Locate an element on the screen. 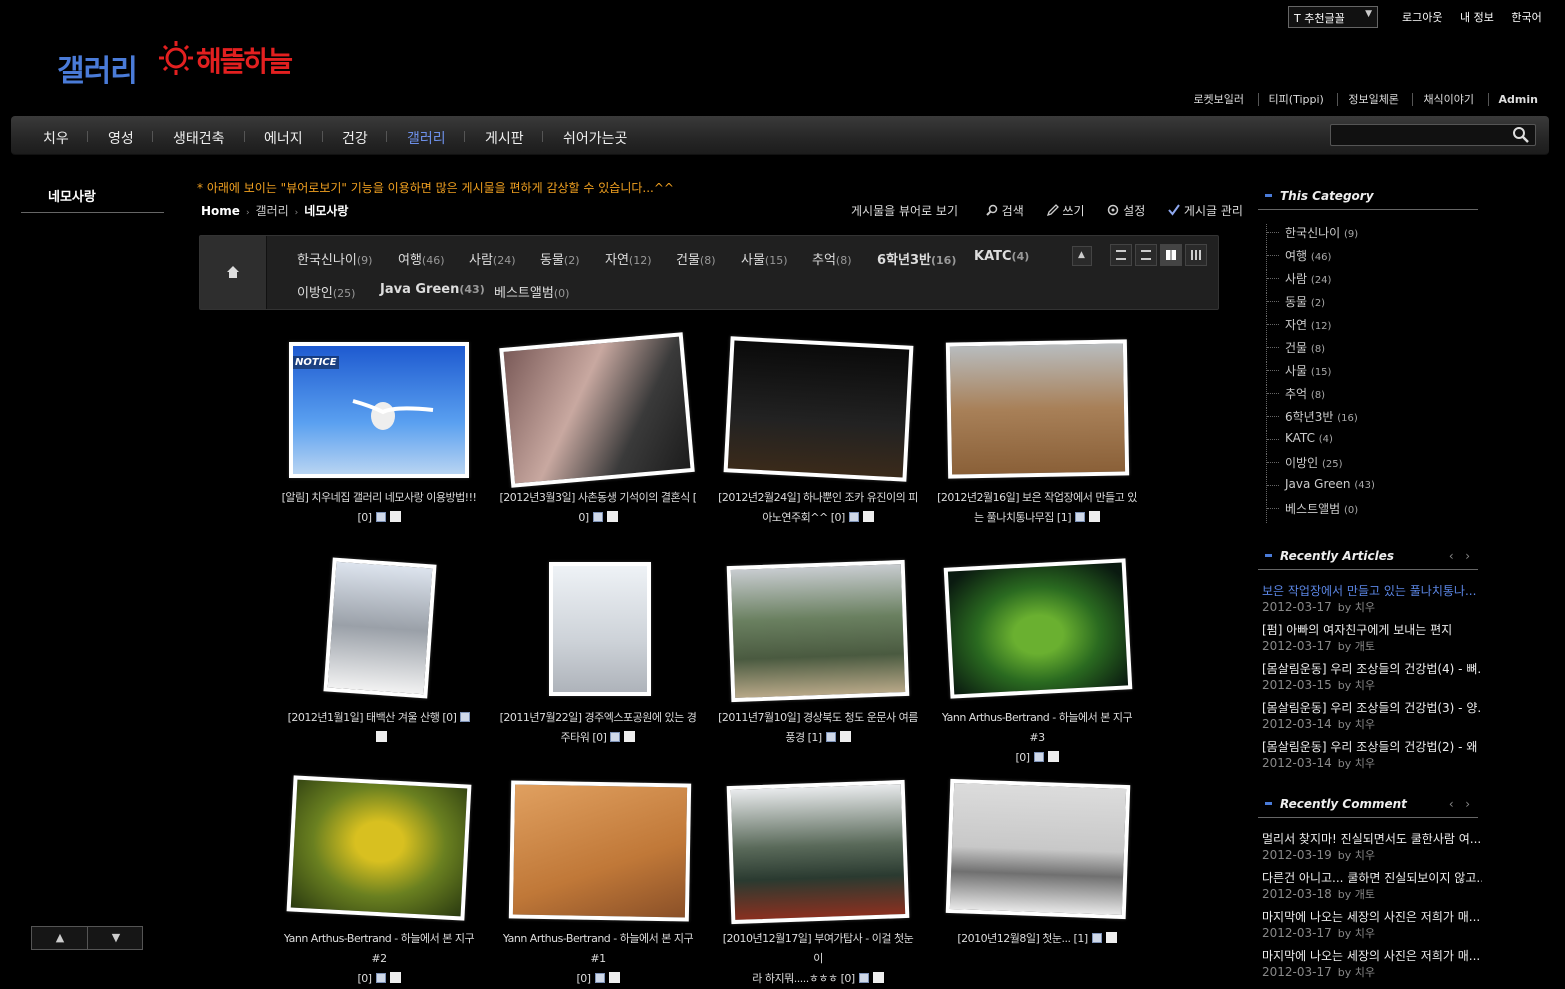 This screenshot has width=1565, height=989. view-thumb-button is located at coordinates (1196, 255).